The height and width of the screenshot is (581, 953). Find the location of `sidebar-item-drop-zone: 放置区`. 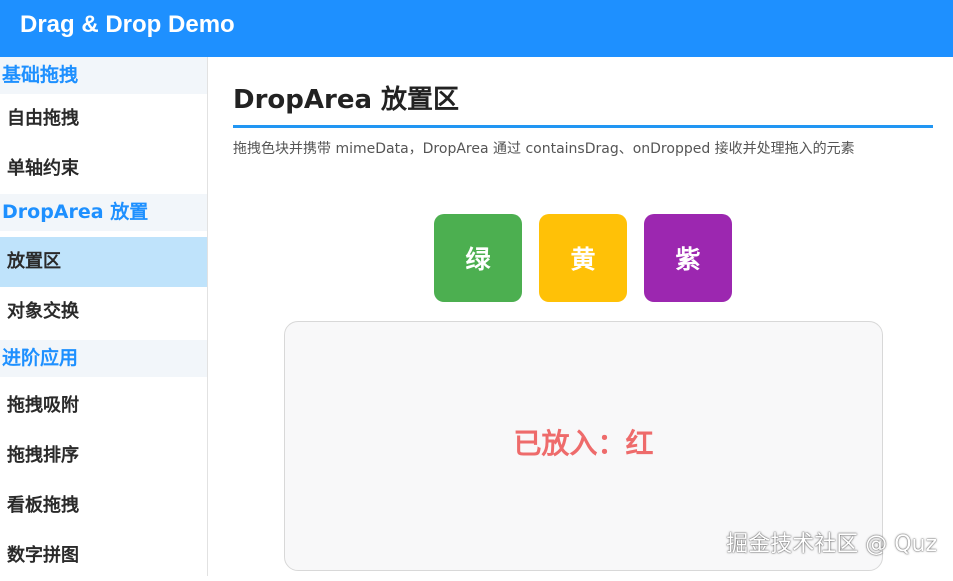

sidebar-item-drop-zone: 放置区 is located at coordinates (103, 262).